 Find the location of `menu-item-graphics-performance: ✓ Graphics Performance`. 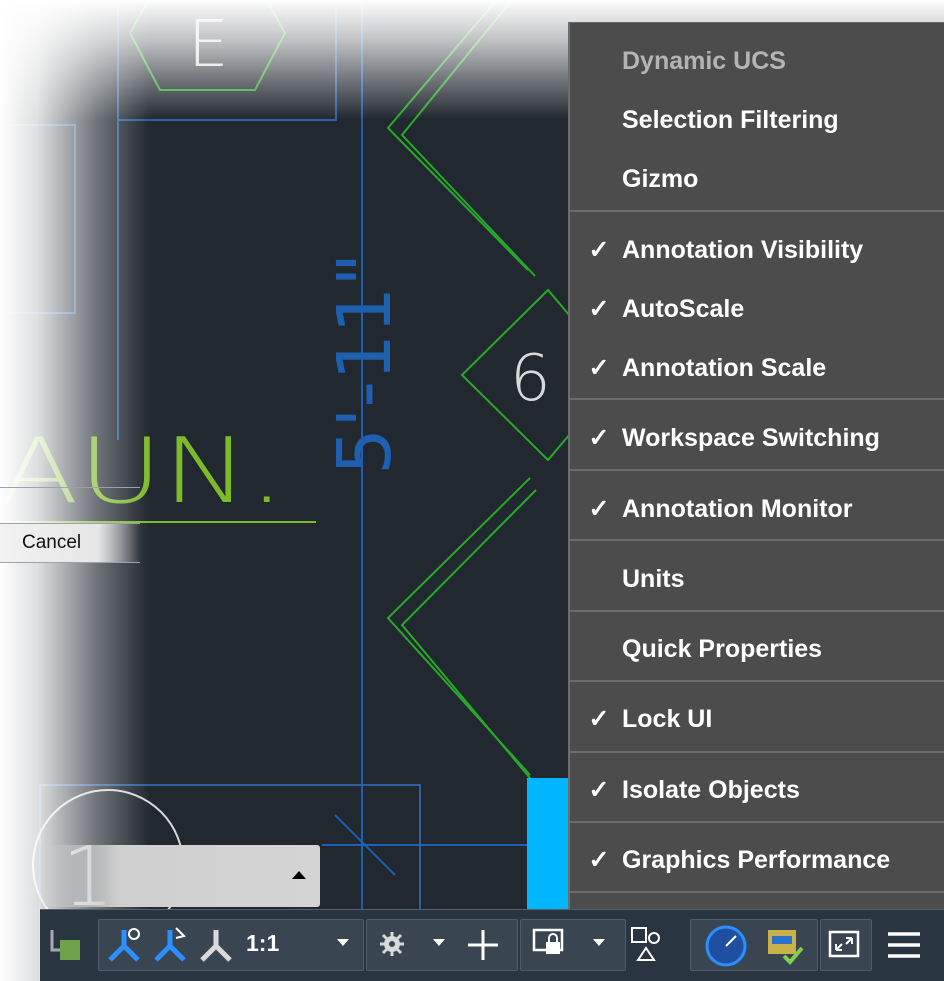

menu-item-graphics-performance: ✓ Graphics Performance is located at coordinates (757, 860).